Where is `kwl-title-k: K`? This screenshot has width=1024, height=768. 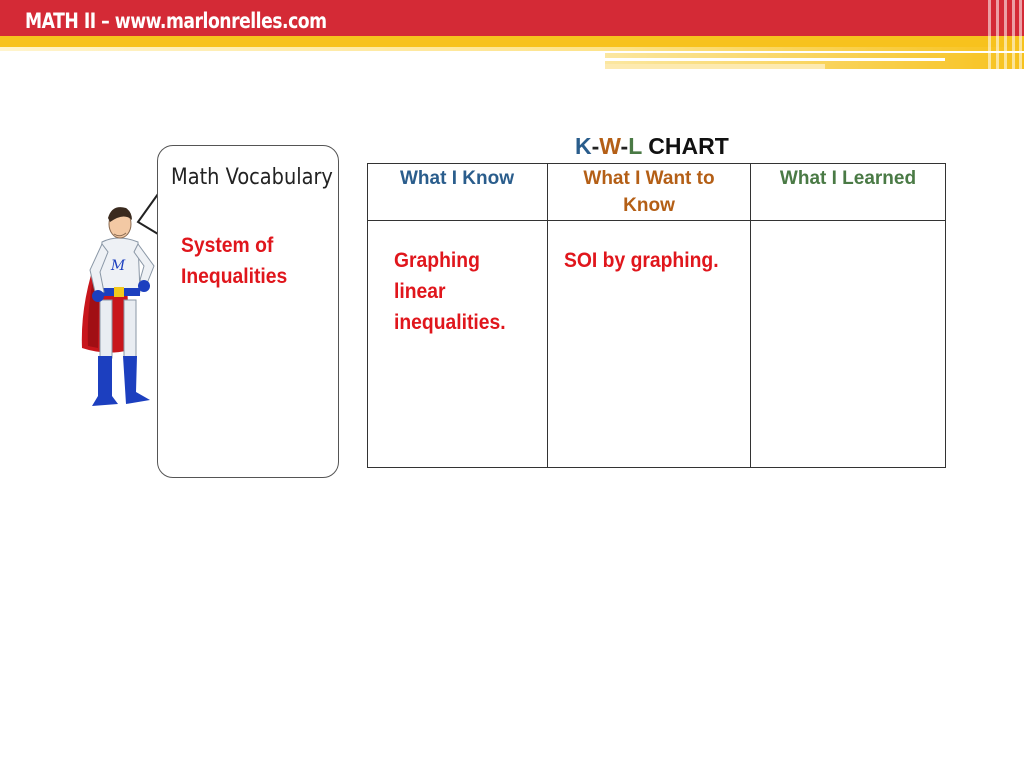
kwl-title-k: K is located at coordinates (583, 146).